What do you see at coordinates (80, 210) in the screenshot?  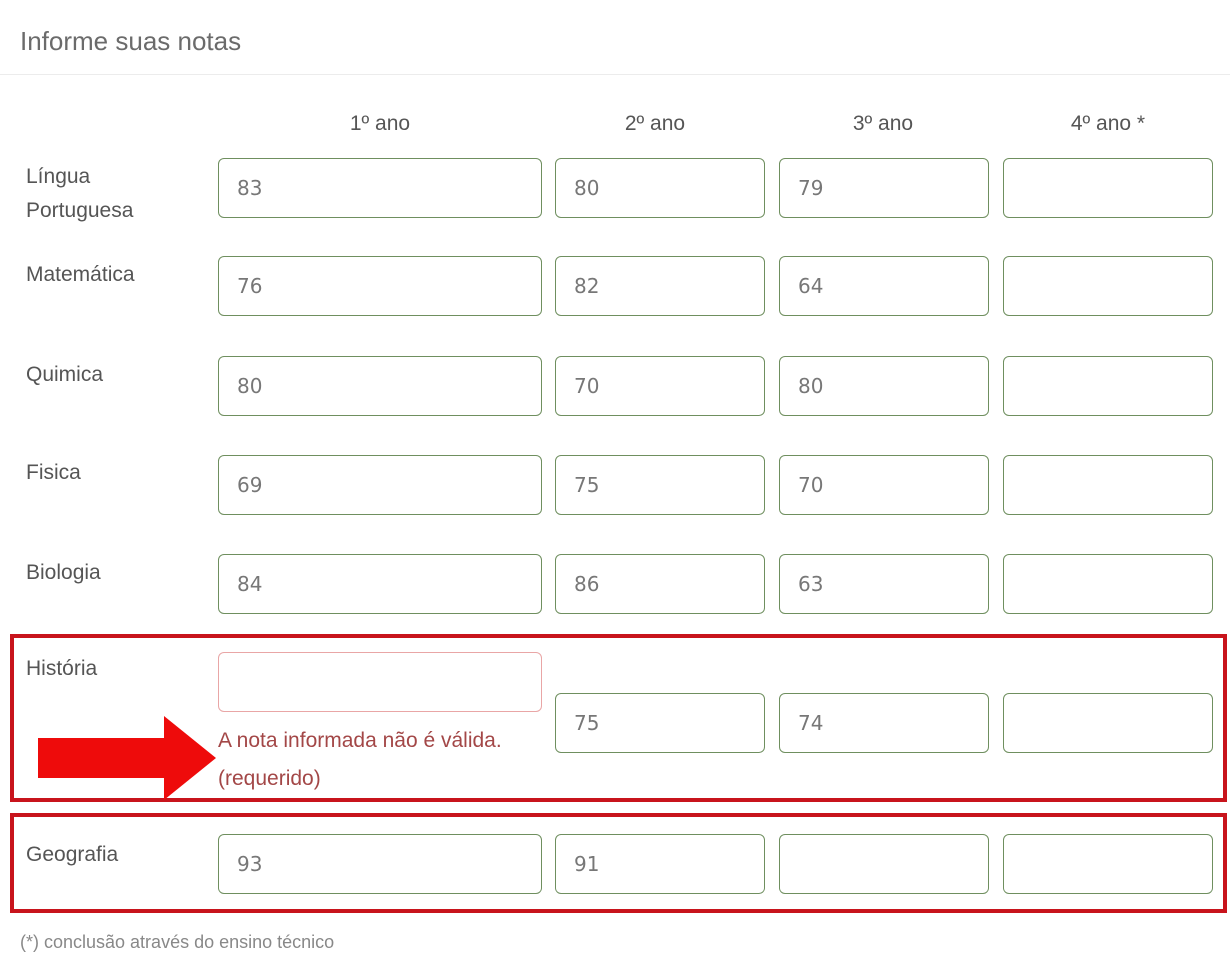 I see `subject-label-line: Portuguesa` at bounding box center [80, 210].